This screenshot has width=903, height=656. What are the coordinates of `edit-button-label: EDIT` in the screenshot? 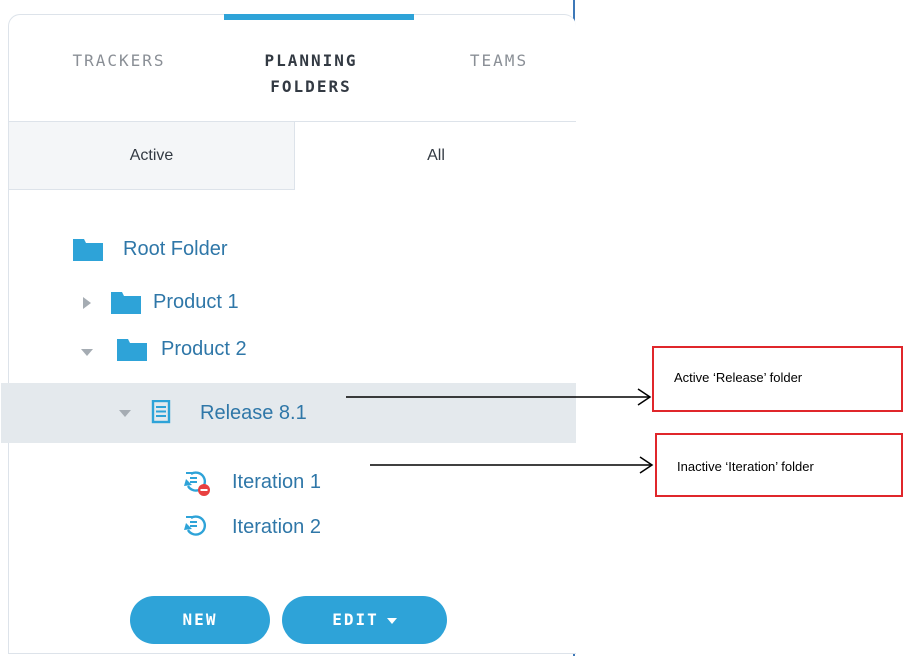 It's located at (355, 619).